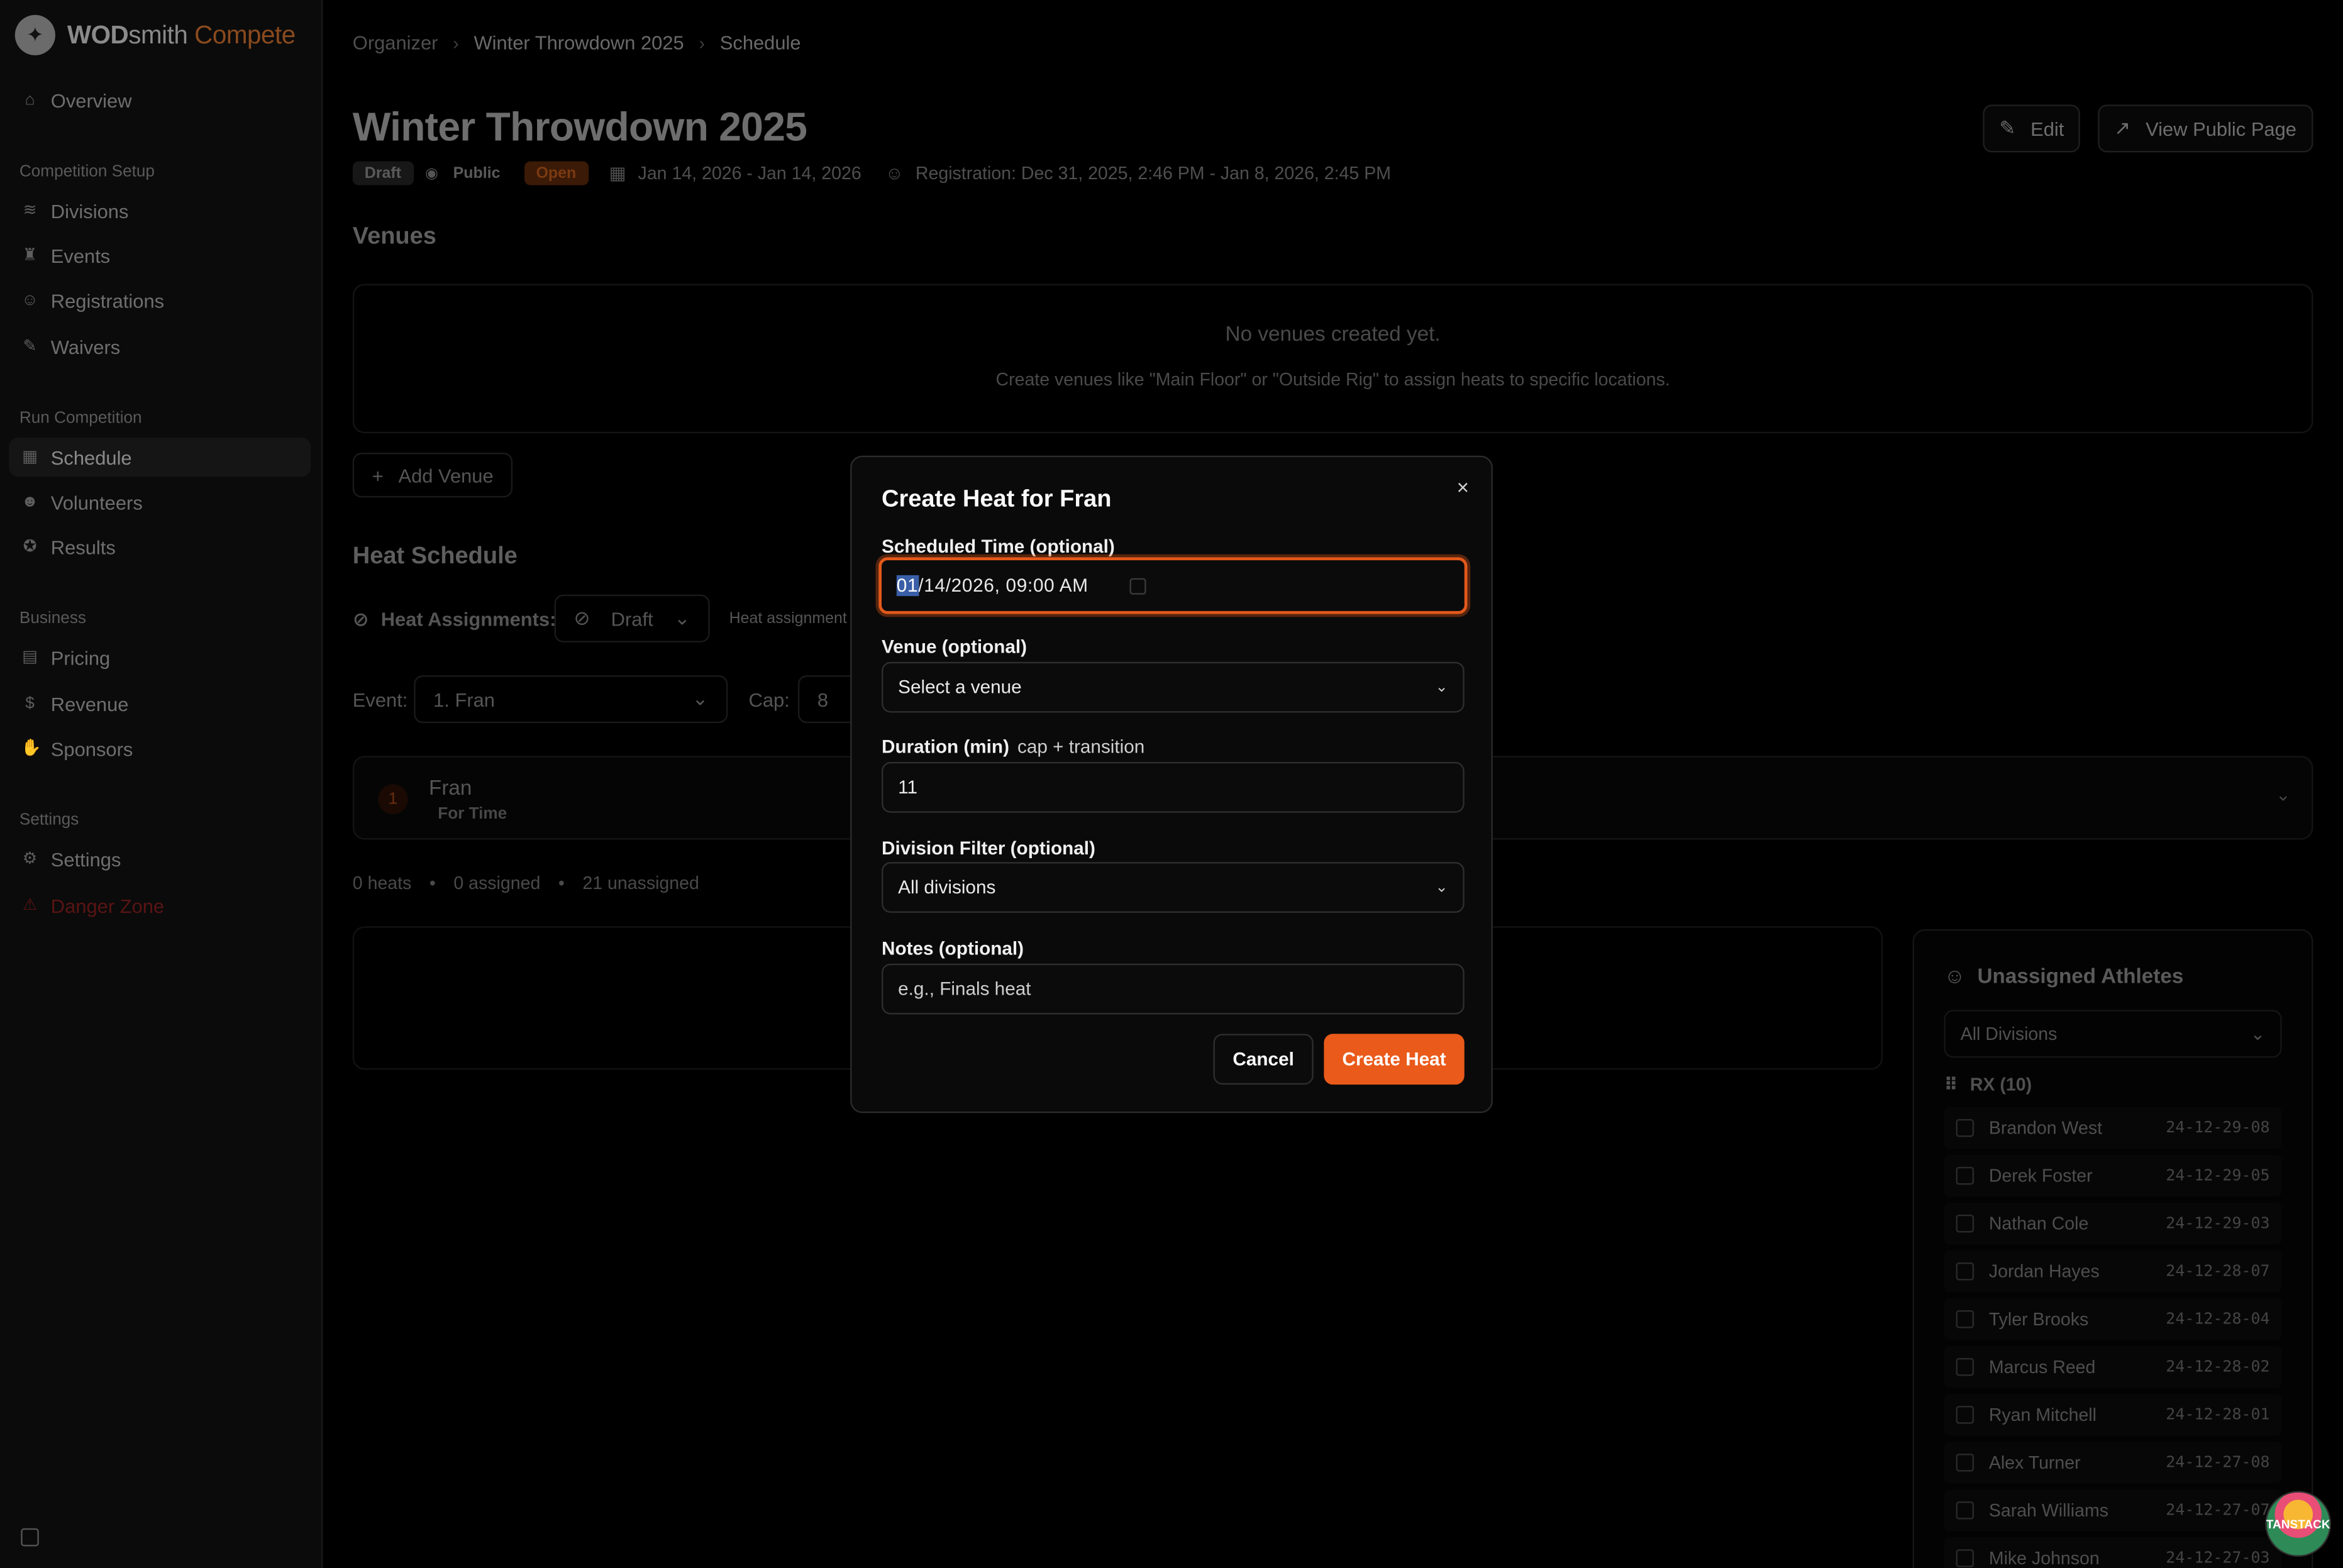 Image resolution: width=2343 pixels, height=1568 pixels. I want to click on athlete-row: Brandon West 24-12-29-08, so click(2113, 1128).